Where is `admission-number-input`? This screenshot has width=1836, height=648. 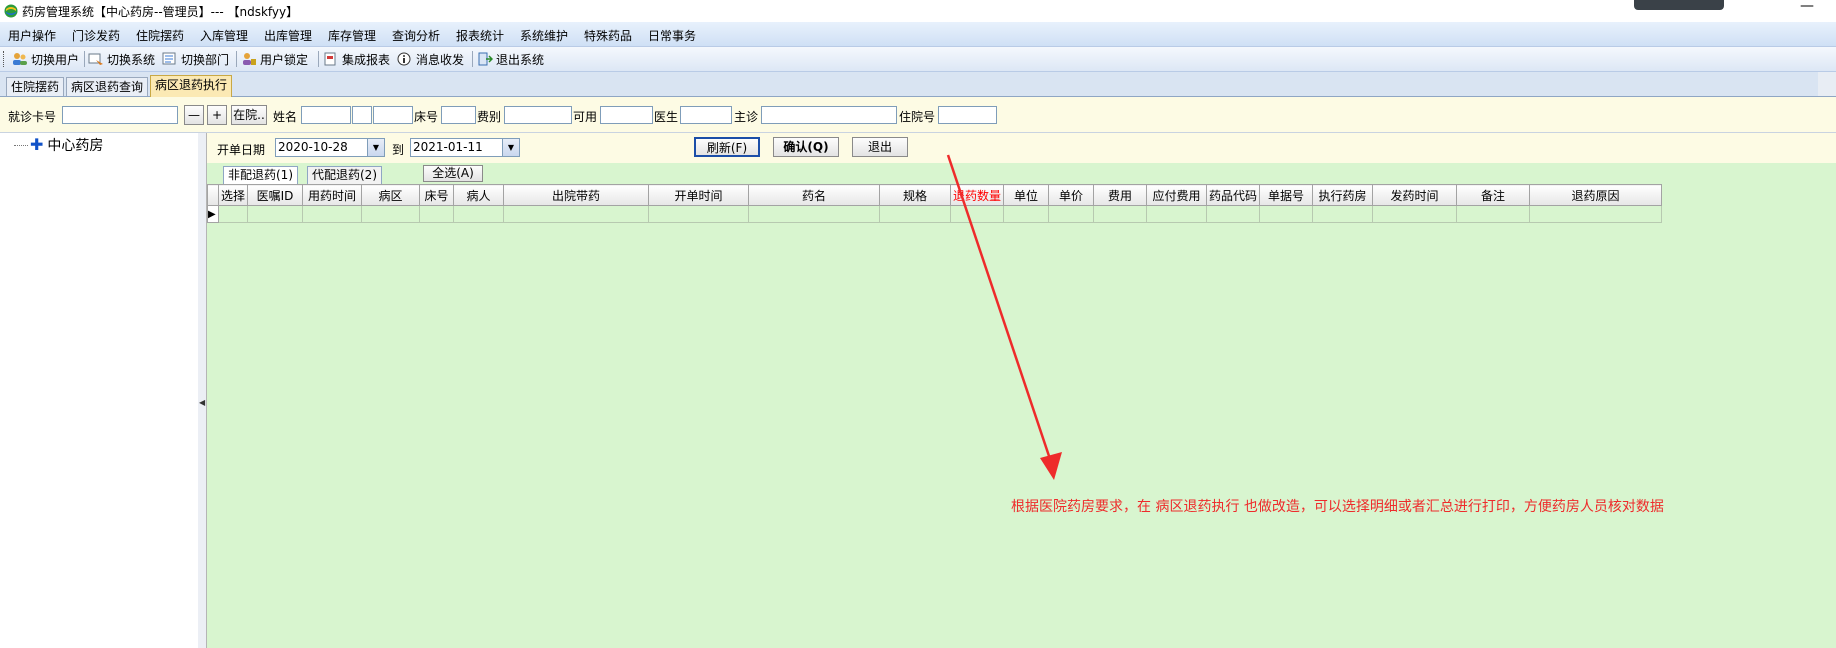
admission-number-input is located at coordinates (967, 115).